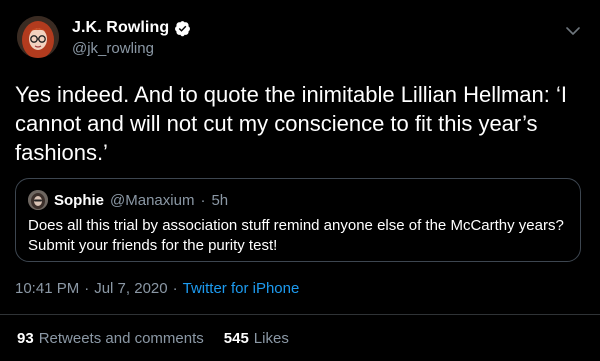 The image size is (600, 361). I want to click on author-avatar-image, so click(38, 37).